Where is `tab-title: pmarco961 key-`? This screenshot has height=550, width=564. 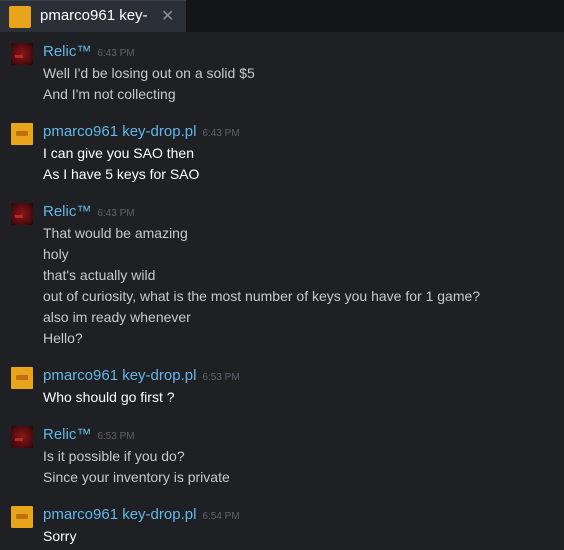
tab-title: pmarco961 key- is located at coordinates (94, 15).